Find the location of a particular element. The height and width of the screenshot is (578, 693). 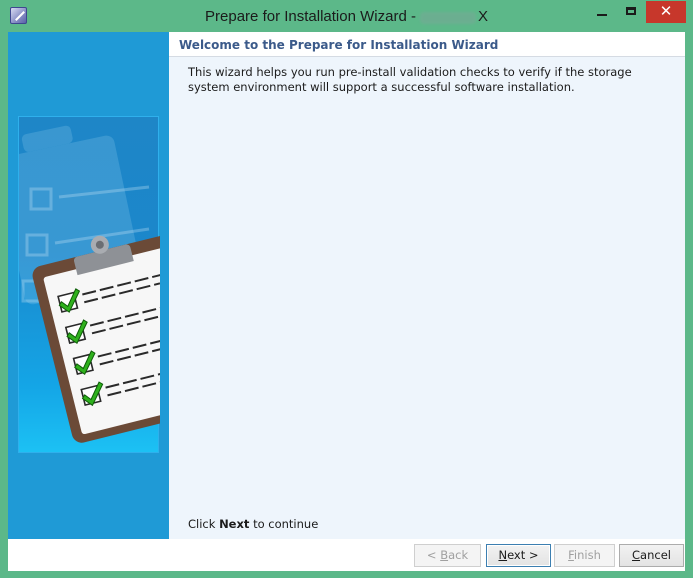

clipboard-checklist-icon is located at coordinates (88, 284).